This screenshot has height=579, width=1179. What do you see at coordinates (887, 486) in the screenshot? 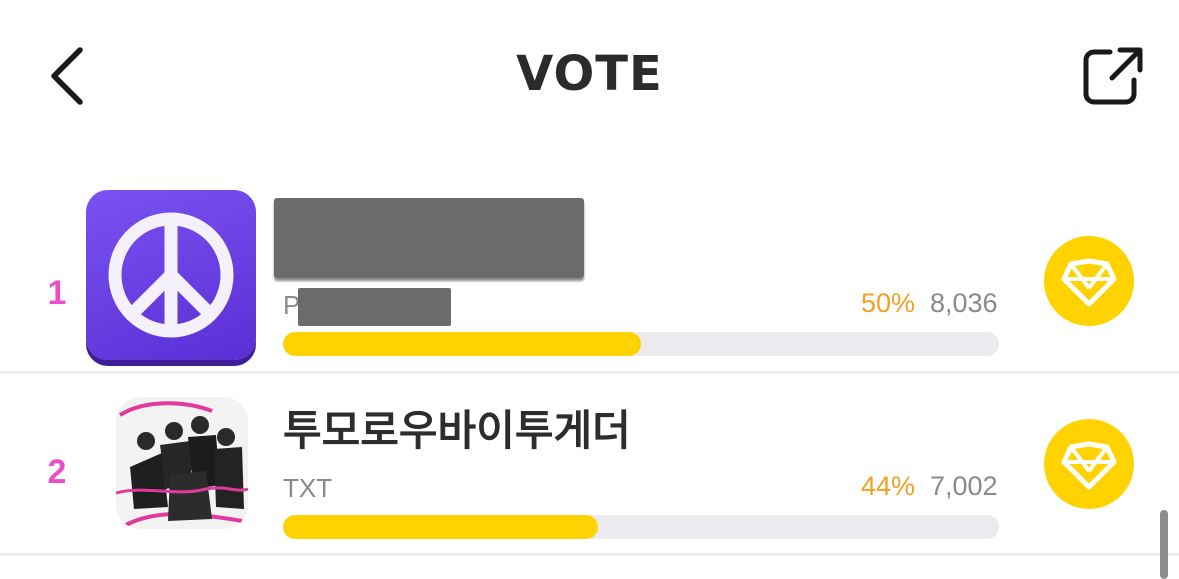
I see `vote-percent: 44%` at bounding box center [887, 486].